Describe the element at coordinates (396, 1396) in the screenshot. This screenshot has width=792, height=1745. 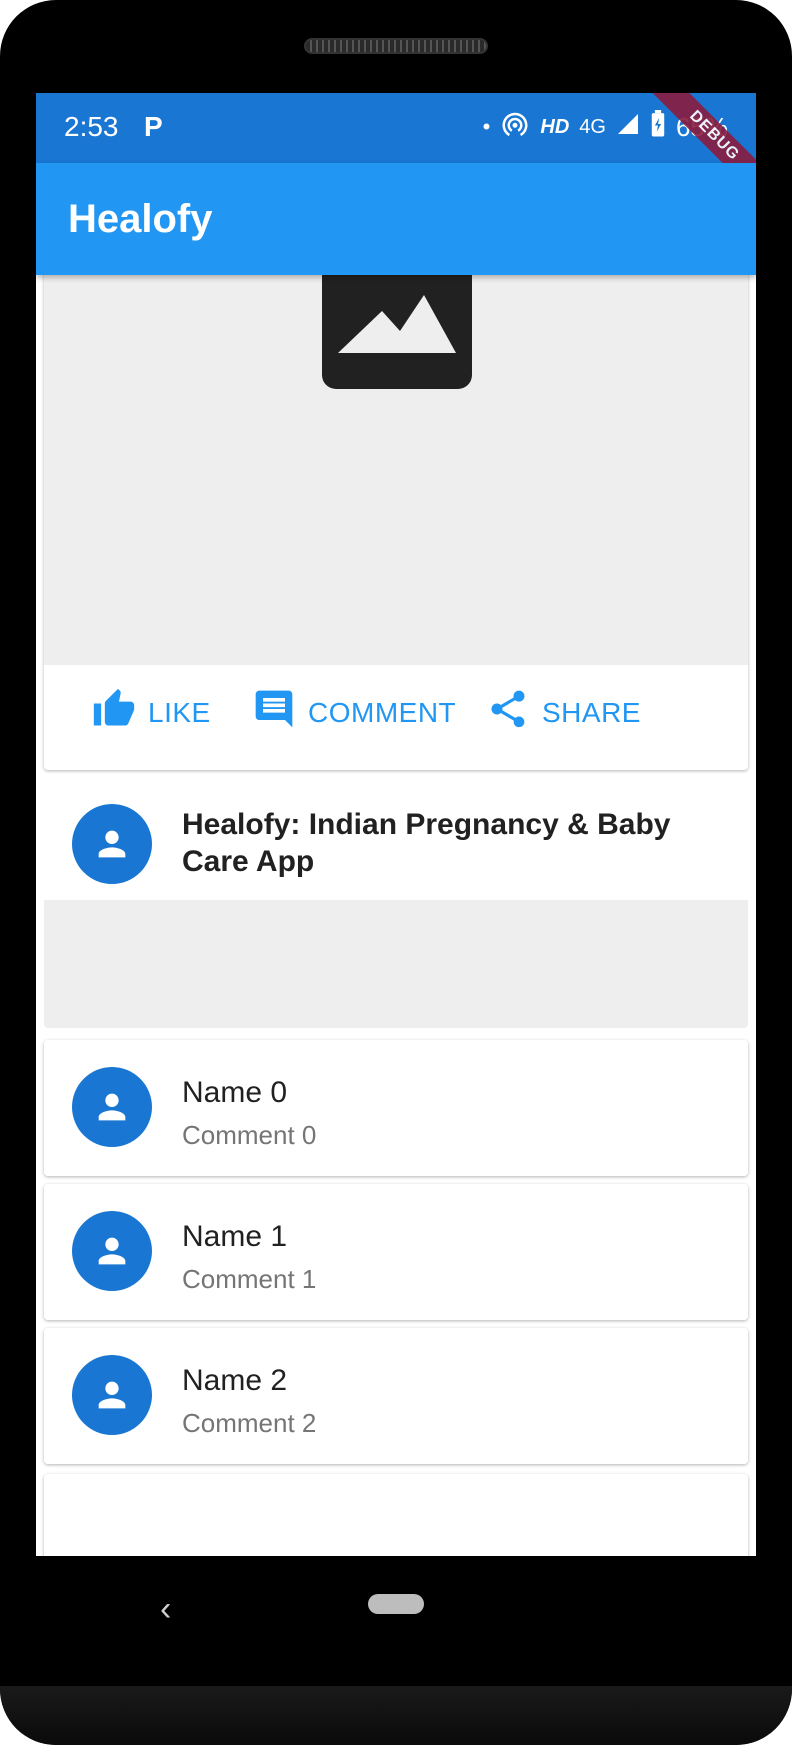
I see `comment-card: Name 2 Comment 2` at that location.